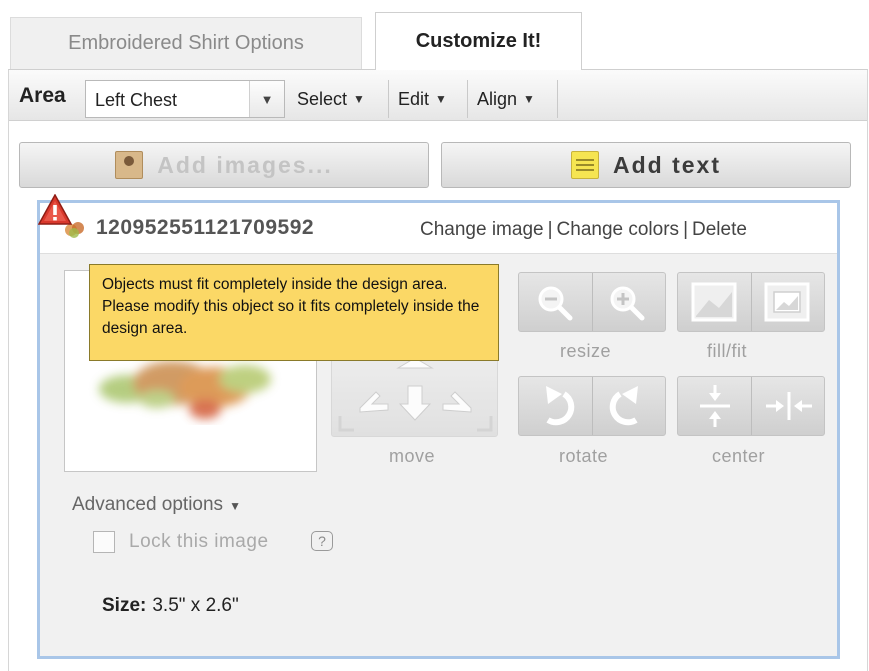  I want to click on size-row: Size: 3.5" x 2.6", so click(170, 606).